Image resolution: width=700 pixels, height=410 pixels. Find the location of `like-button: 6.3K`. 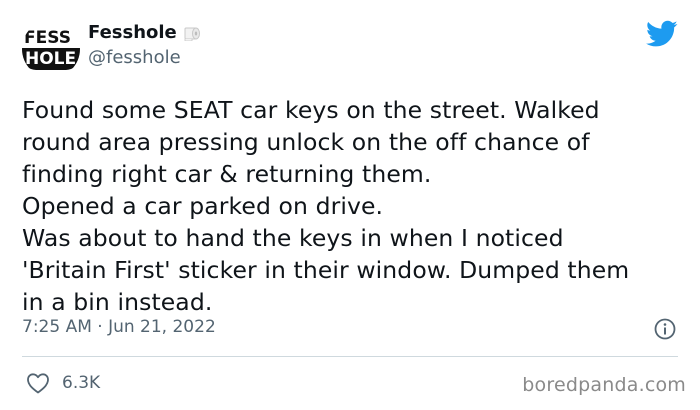

like-button: 6.3K is located at coordinates (63, 383).